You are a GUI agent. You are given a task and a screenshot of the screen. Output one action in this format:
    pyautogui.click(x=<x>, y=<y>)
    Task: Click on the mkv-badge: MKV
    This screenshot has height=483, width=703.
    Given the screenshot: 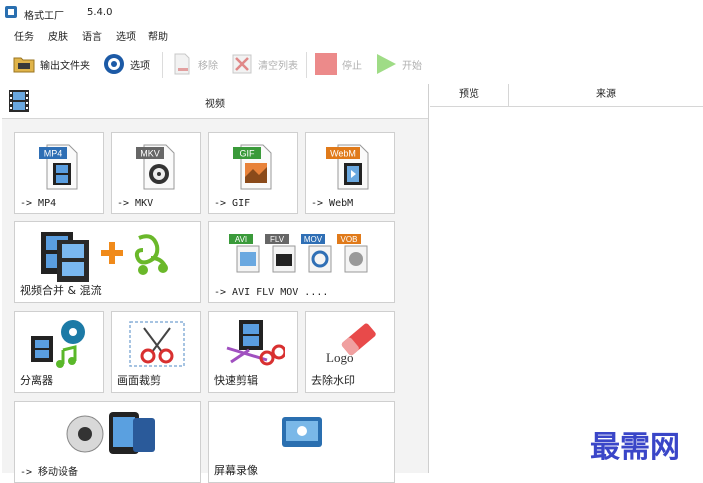 What is the action you would take?
    pyautogui.click(x=150, y=154)
    